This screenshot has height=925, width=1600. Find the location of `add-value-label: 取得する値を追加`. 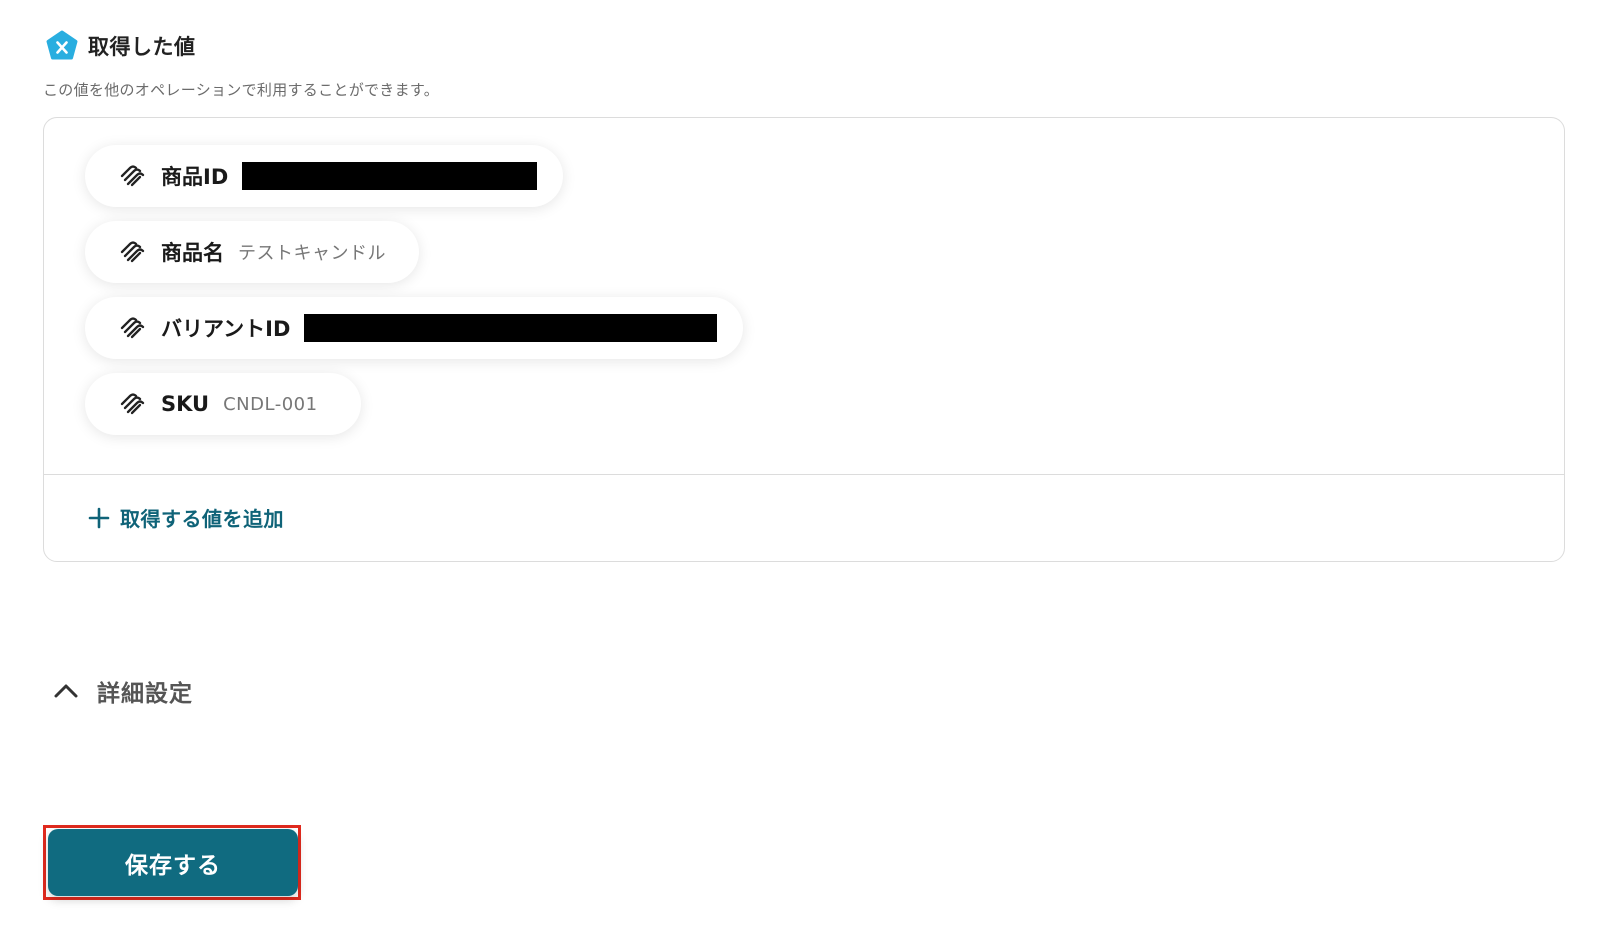

add-value-label: 取得する値を追加 is located at coordinates (202, 519).